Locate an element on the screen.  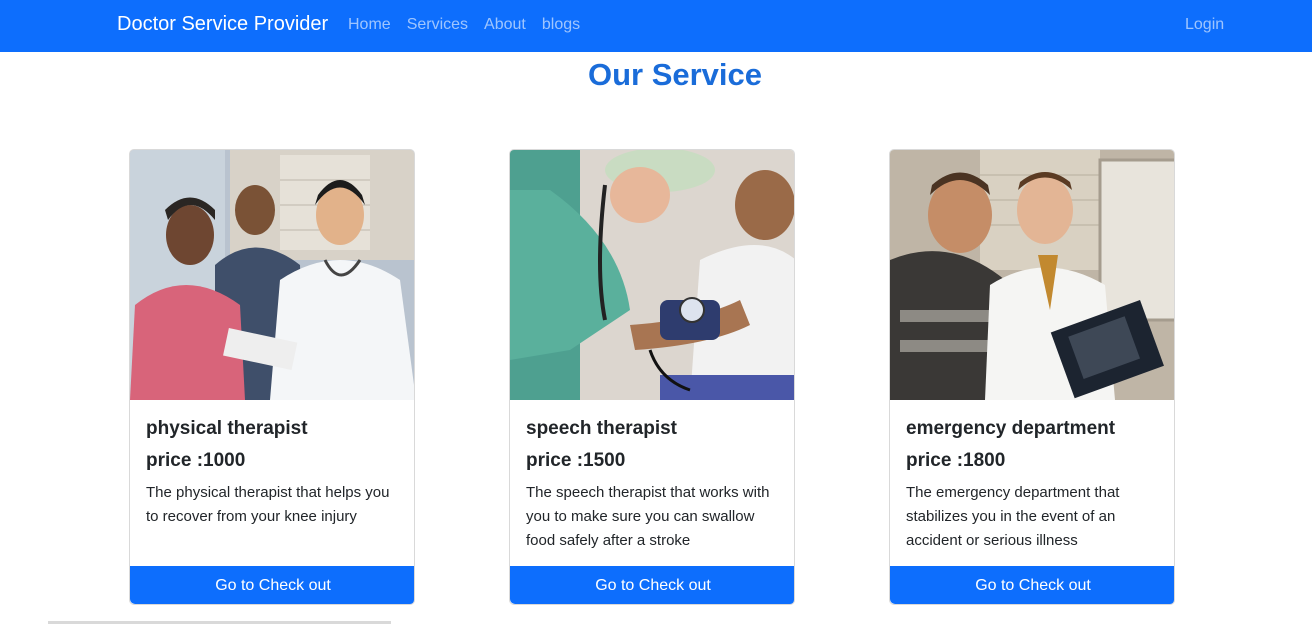
brand-link: Doctor Service Provider is located at coordinates (222, 24).